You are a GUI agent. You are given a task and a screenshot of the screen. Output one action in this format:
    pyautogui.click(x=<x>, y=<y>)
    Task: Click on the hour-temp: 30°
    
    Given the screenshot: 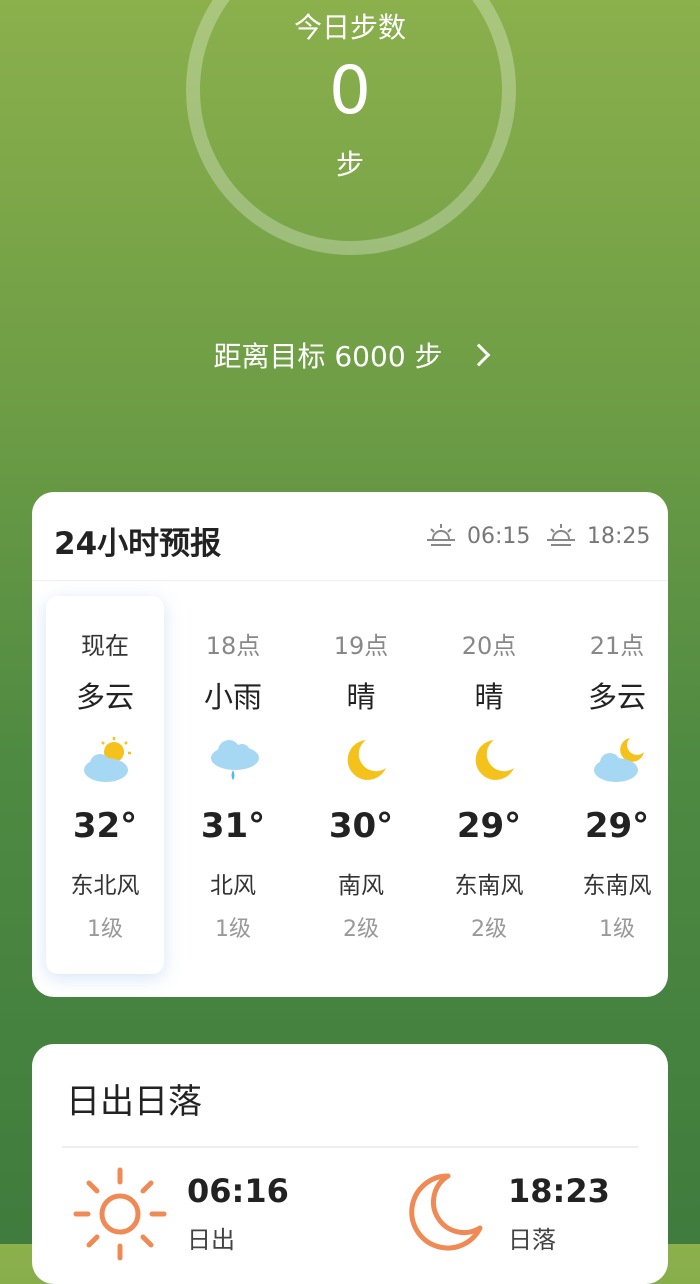 What is the action you would take?
    pyautogui.click(x=361, y=826)
    